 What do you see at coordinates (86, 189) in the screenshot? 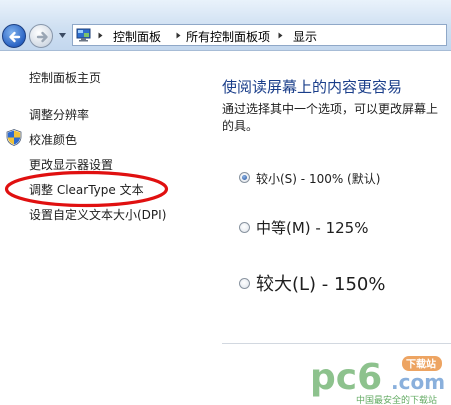
I see `highlight-ring` at bounding box center [86, 189].